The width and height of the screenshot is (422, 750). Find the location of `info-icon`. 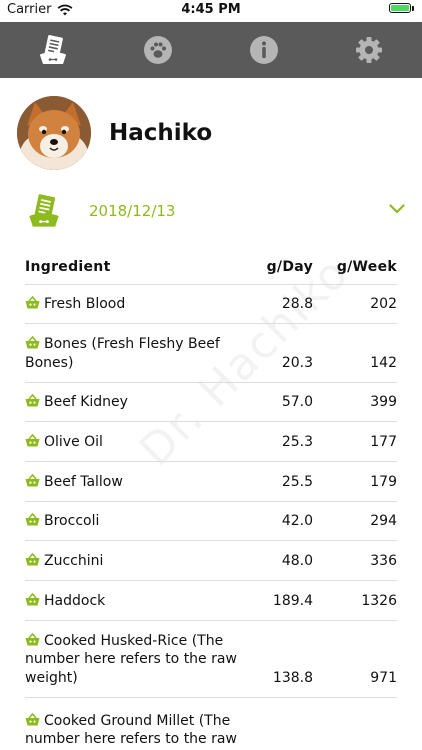

info-icon is located at coordinates (263, 50).